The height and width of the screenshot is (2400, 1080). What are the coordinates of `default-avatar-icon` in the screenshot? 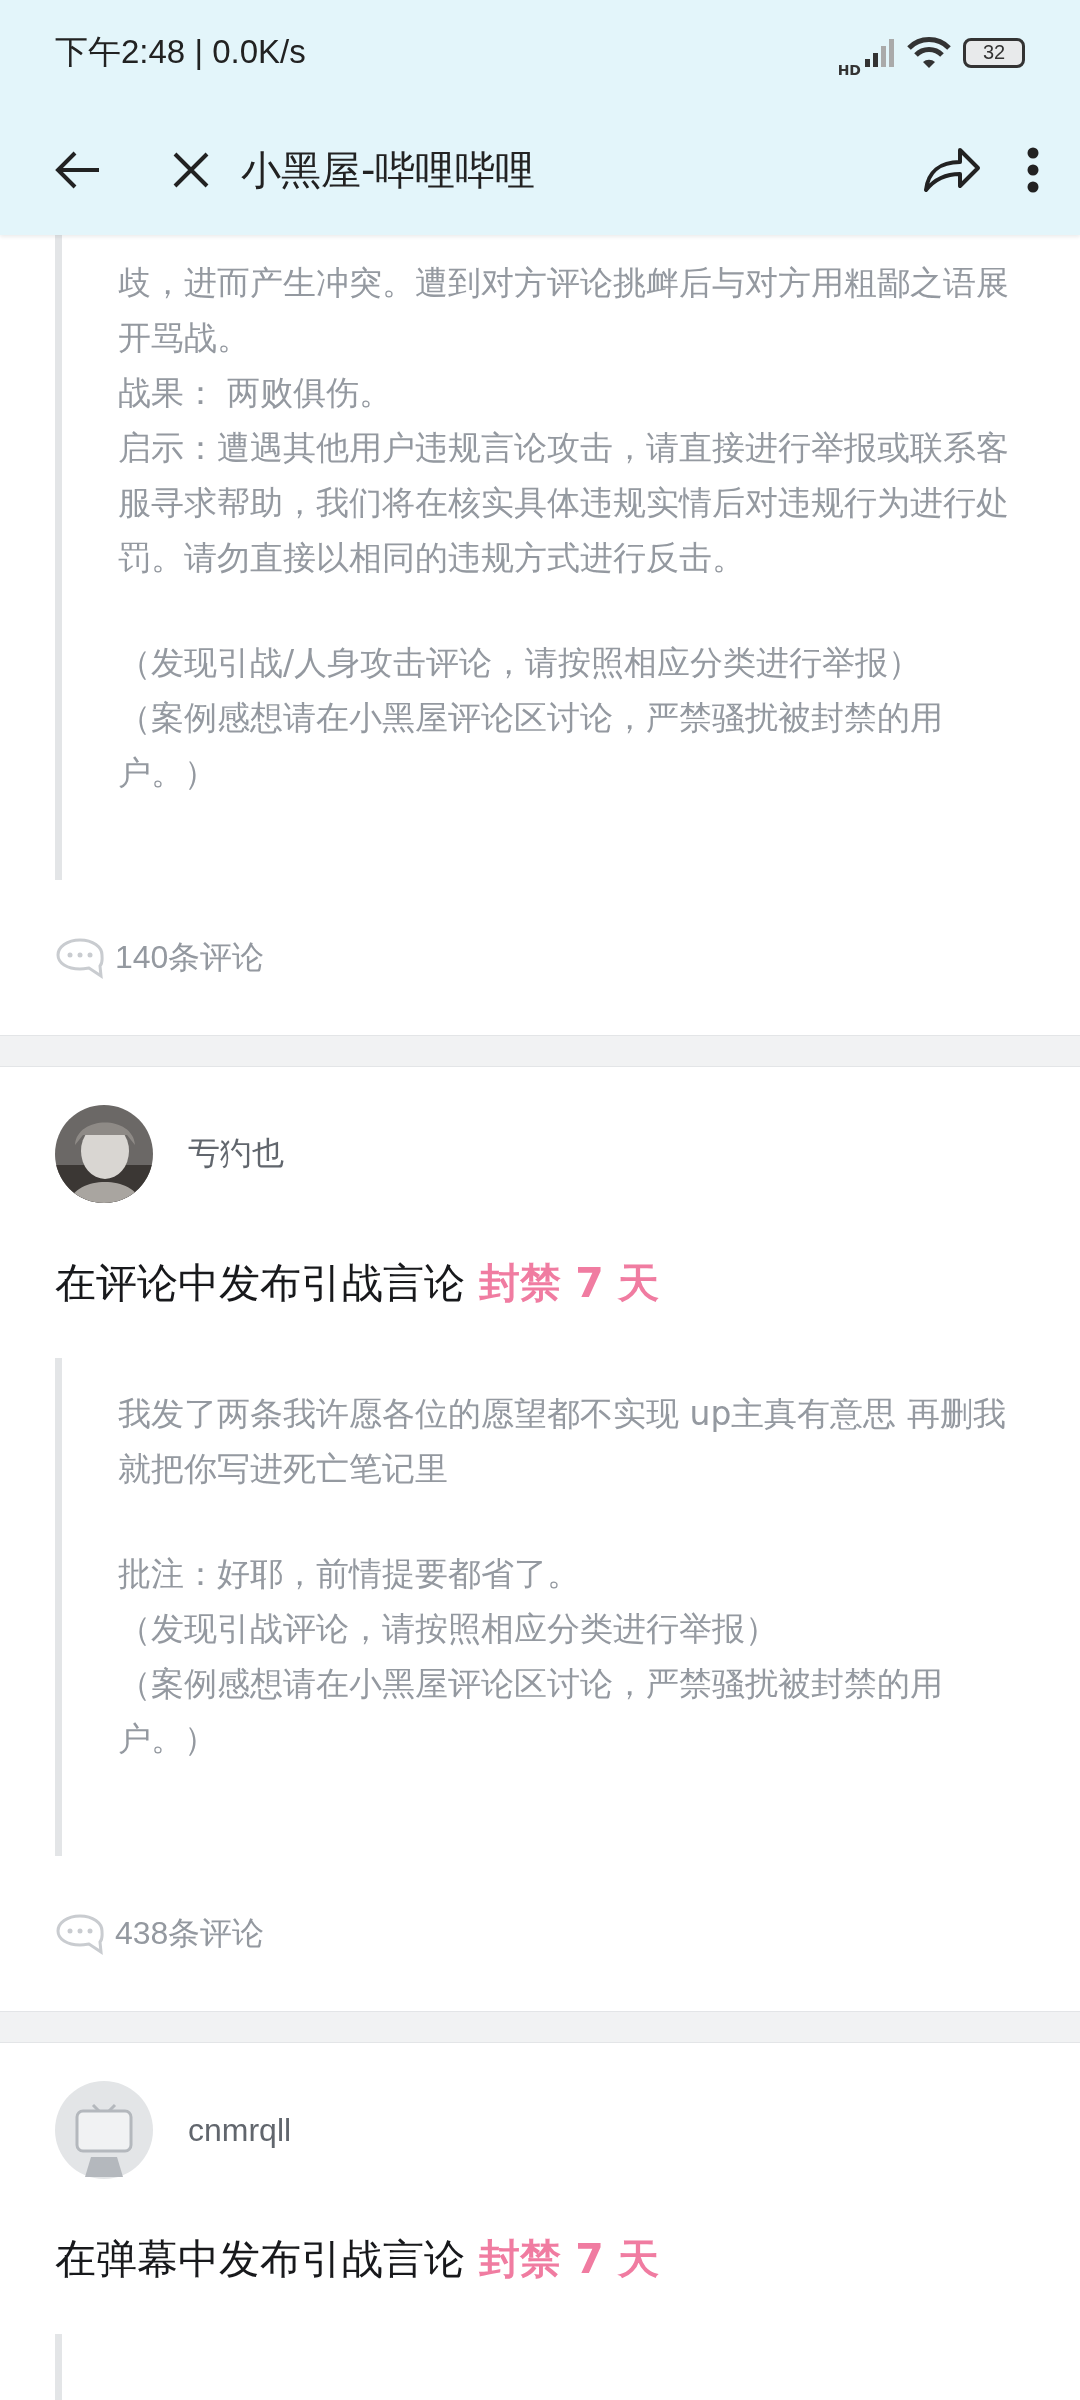 It's located at (104, 2130).